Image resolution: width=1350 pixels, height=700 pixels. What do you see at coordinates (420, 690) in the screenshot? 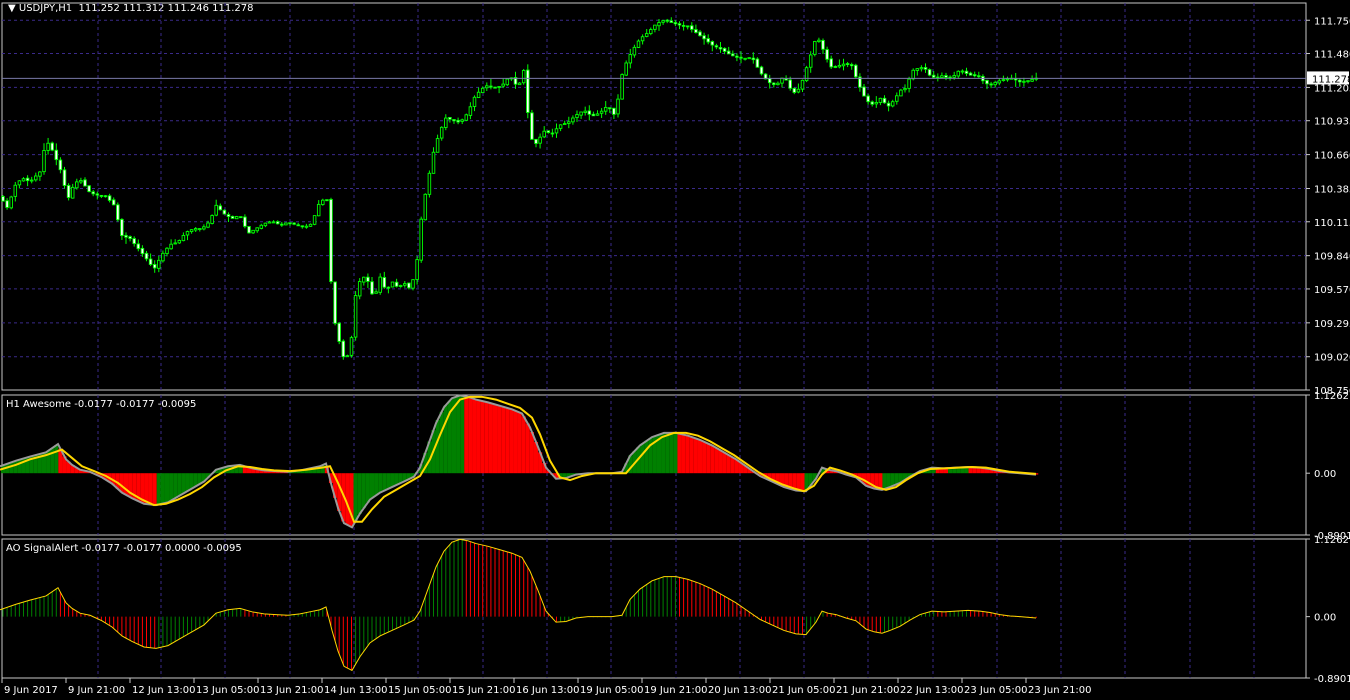
I see `xtick-label: 15 Jun 05:00` at bounding box center [420, 690].